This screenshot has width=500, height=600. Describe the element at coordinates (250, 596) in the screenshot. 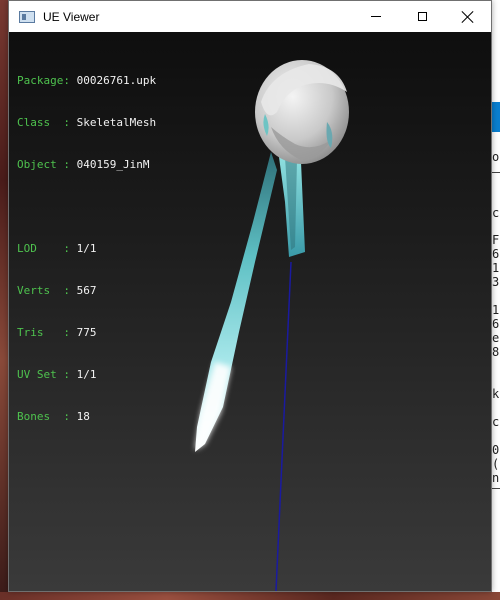

I see `desktop-background-bottom` at that location.